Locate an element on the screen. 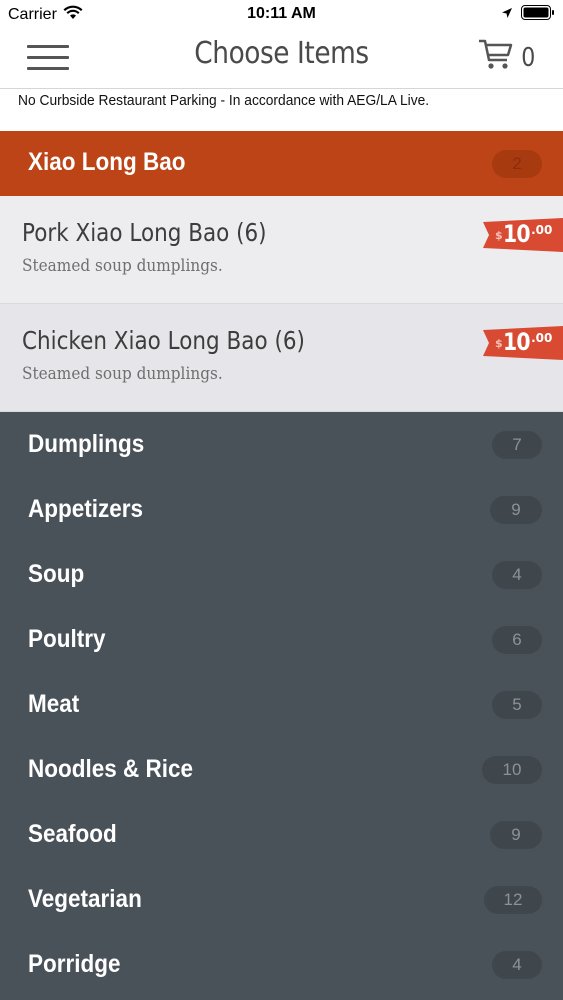 This screenshot has width=563, height=1000. category-count-badge: 2 is located at coordinates (517, 164).